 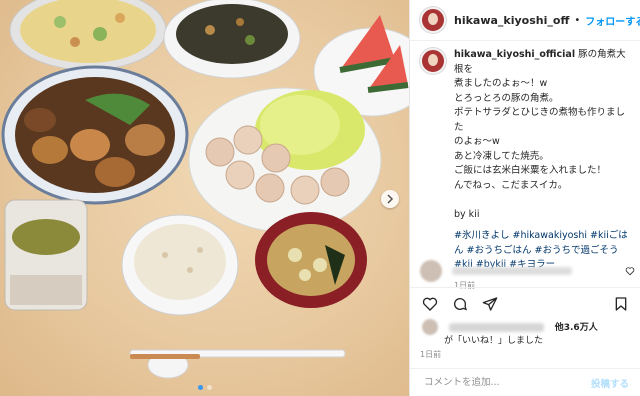 What do you see at coordinates (431, 271) in the screenshot?
I see `commenter-avatar` at bounding box center [431, 271].